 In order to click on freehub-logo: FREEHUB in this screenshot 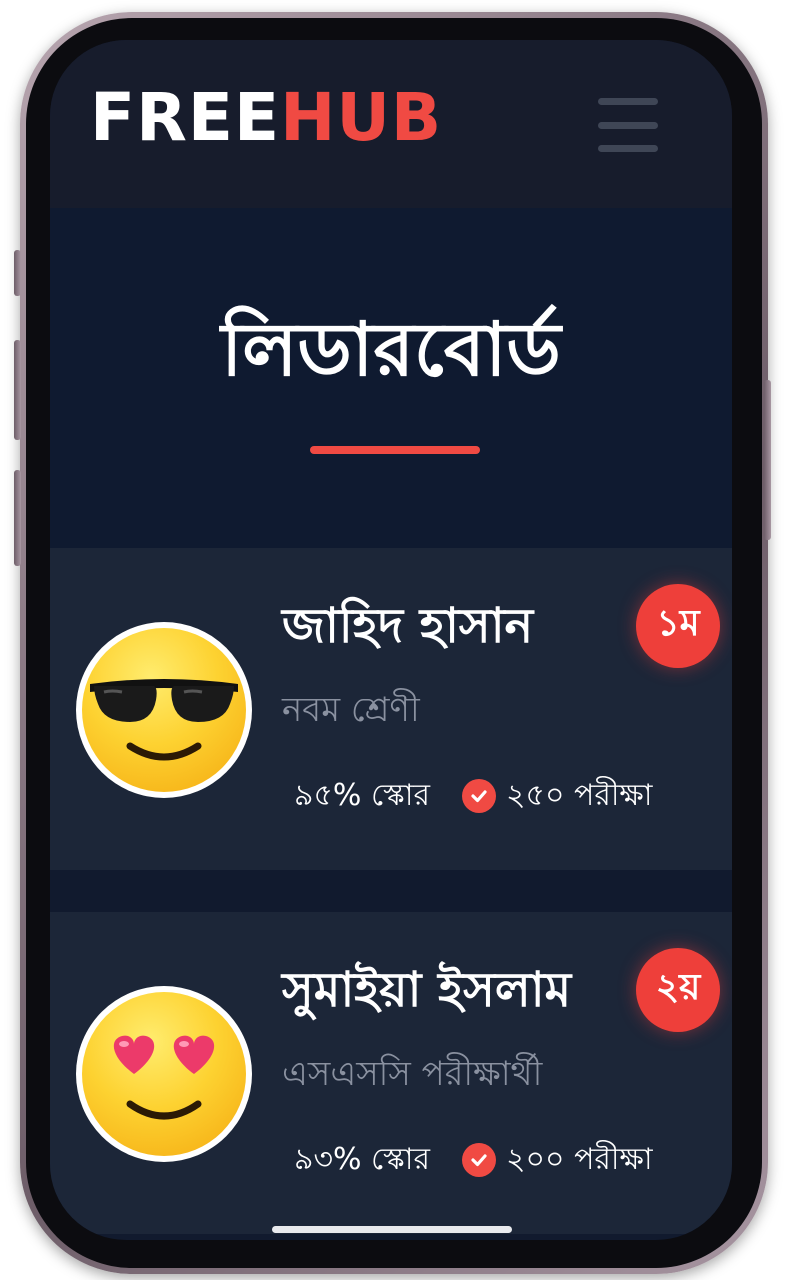, I will do `click(266, 118)`.